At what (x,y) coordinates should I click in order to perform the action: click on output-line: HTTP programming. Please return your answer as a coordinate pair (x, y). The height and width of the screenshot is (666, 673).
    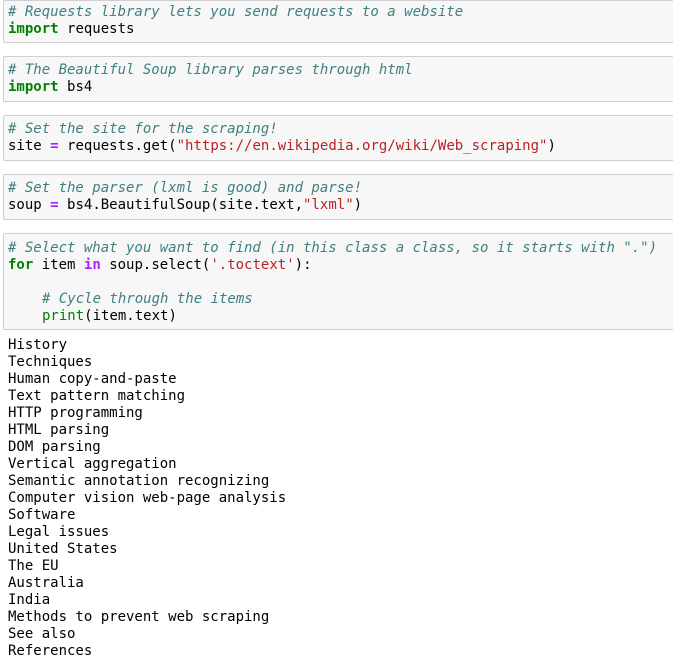
    Looking at the image, I should click on (75, 413).